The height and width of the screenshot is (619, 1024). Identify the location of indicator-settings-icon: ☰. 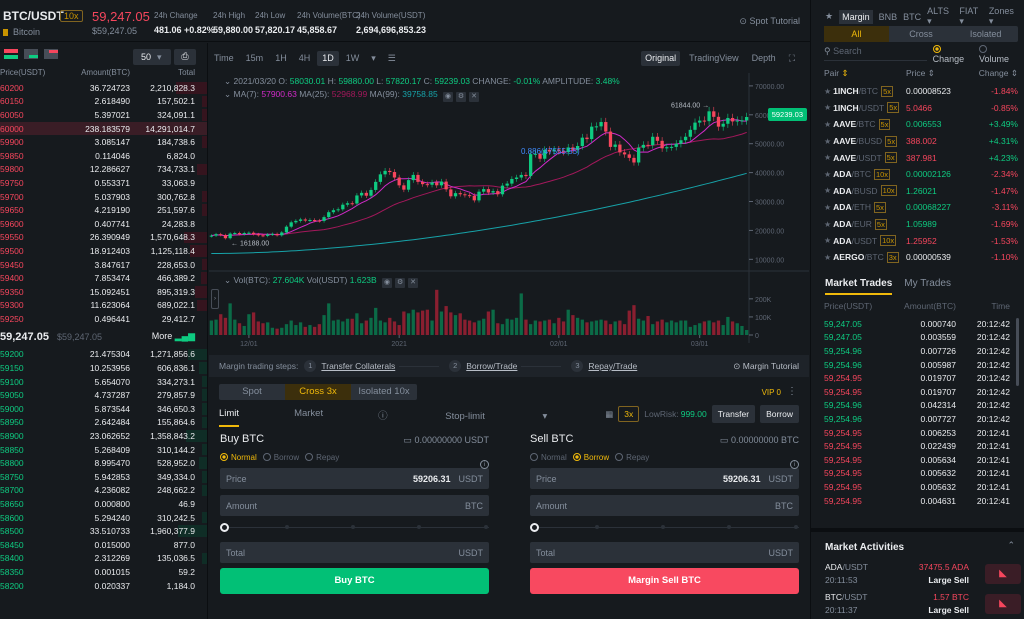
(392, 58).